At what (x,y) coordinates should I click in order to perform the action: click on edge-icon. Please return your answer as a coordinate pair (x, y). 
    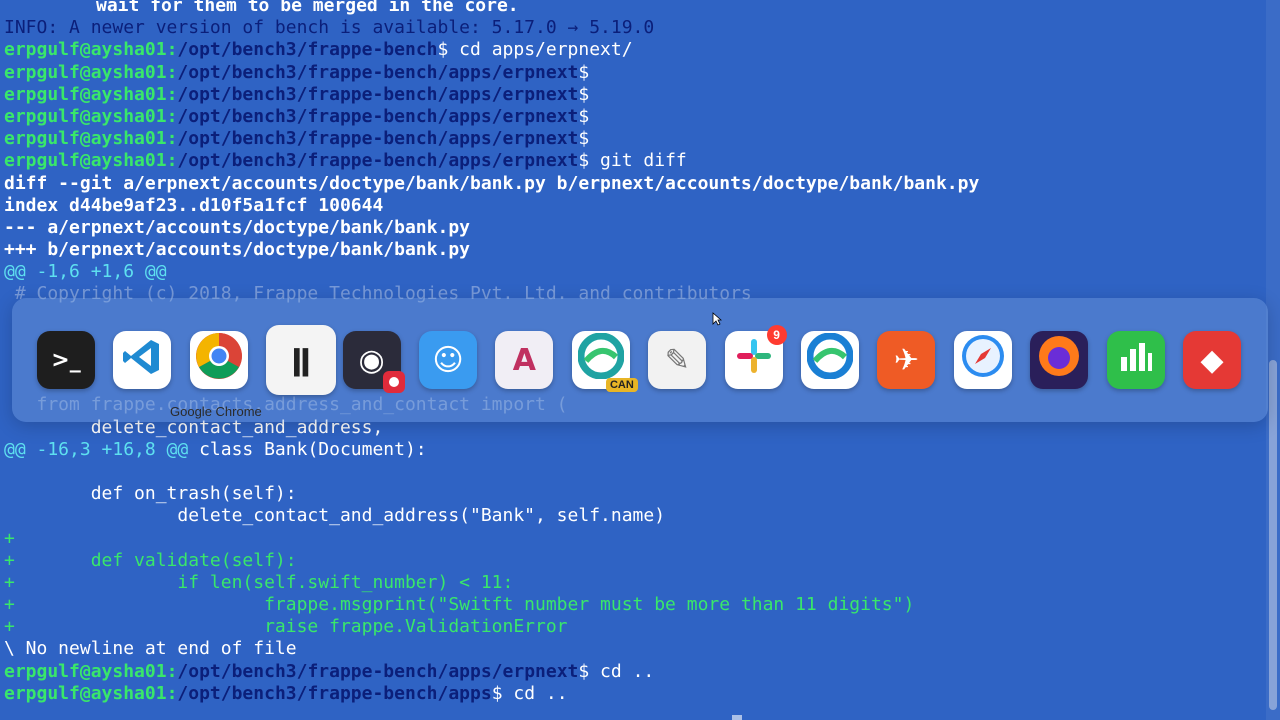
    Looking at the image, I should click on (830, 359).